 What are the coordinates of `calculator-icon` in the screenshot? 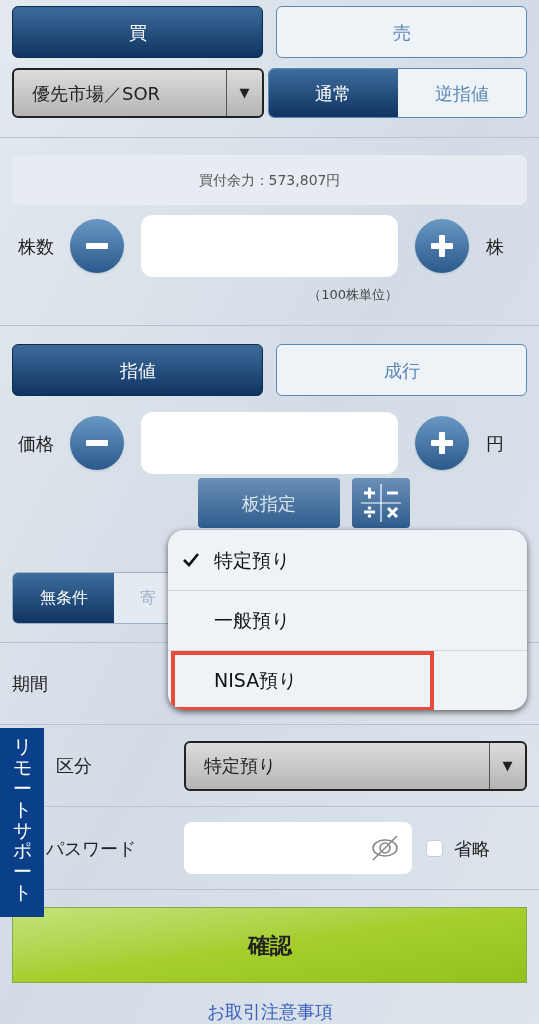 It's located at (381, 503).